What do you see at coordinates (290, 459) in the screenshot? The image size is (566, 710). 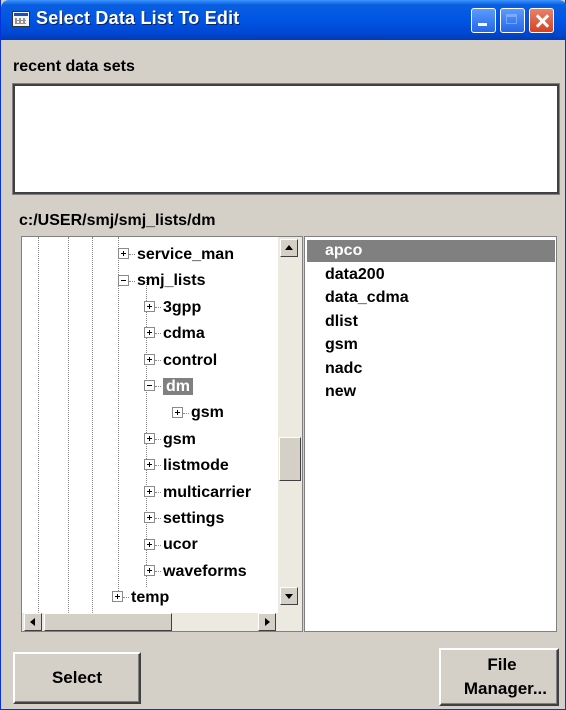 I see `tree-vertical-scroll-thumb` at bounding box center [290, 459].